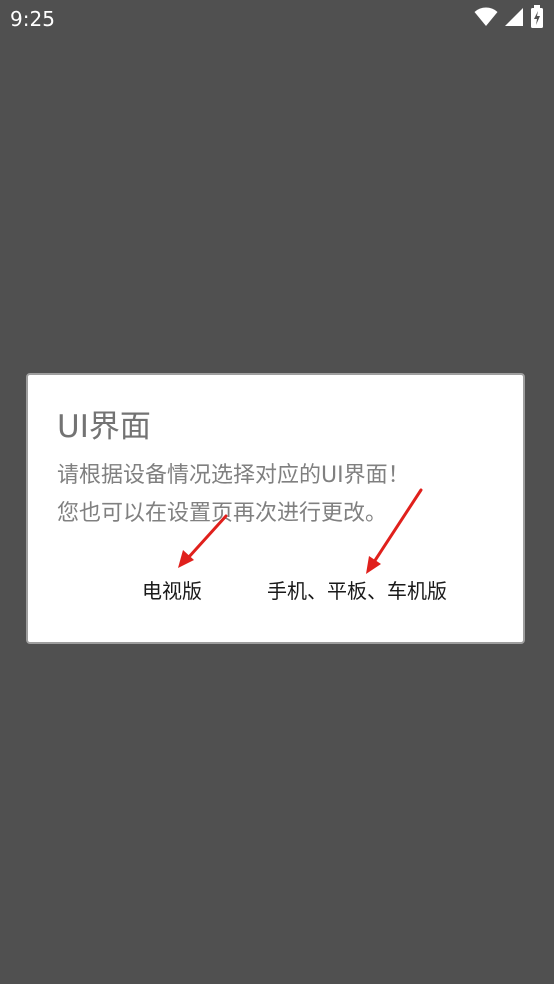  What do you see at coordinates (32, 19) in the screenshot?
I see `status-time: 9:25` at bounding box center [32, 19].